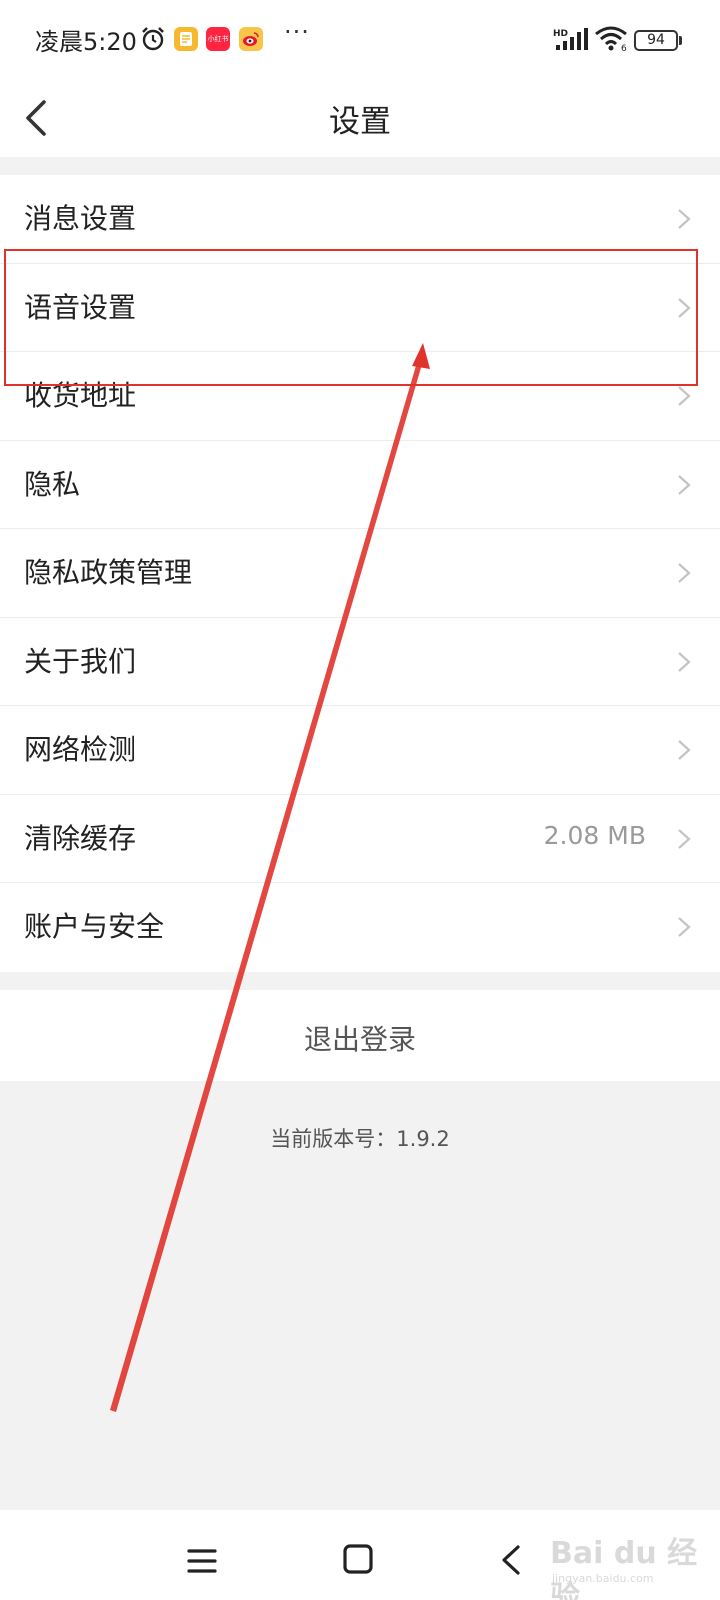  I want to click on signal-icon: HD, so click(570, 39).